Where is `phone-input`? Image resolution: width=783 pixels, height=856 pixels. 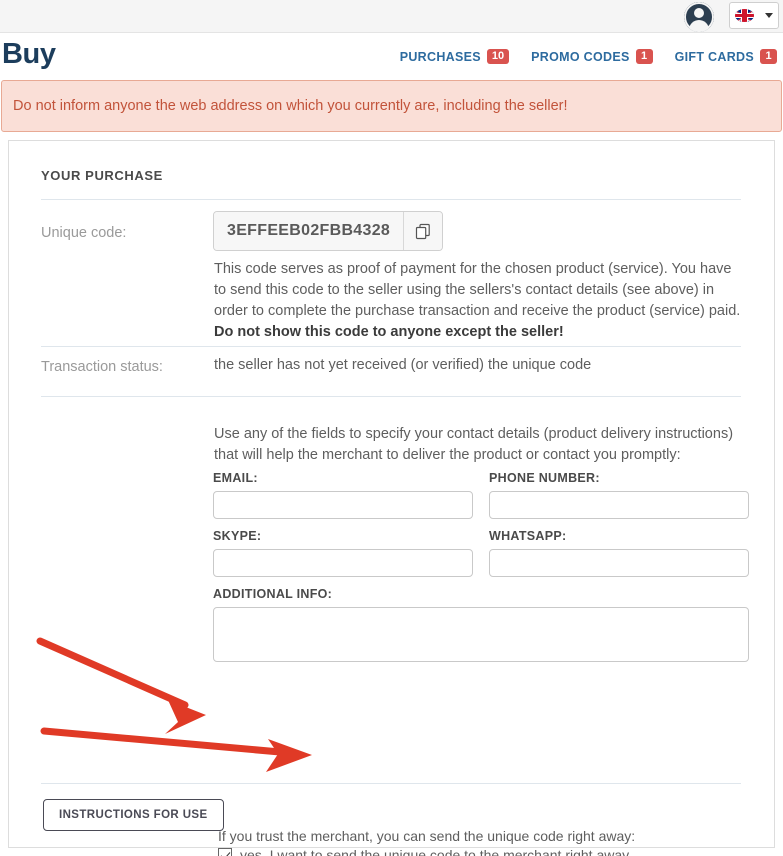 phone-input is located at coordinates (619, 505).